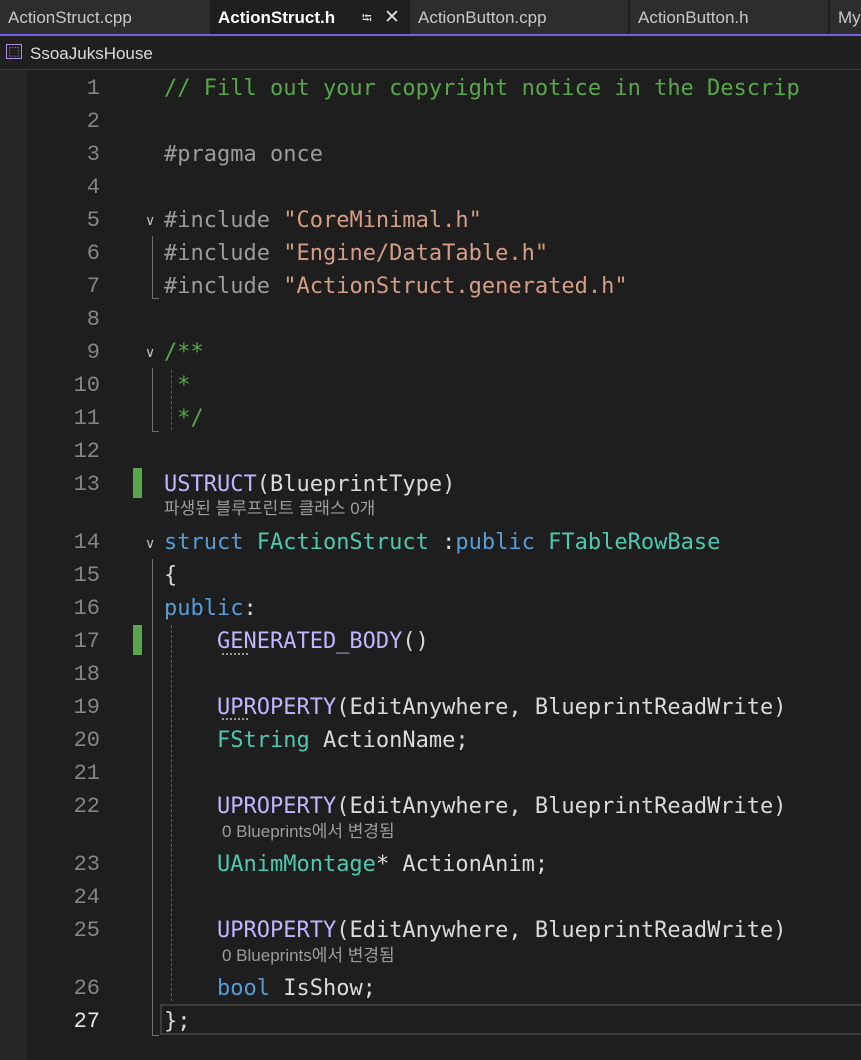 The height and width of the screenshot is (1060, 861). I want to click on code-token: UAnimMontage, so click(296, 864).